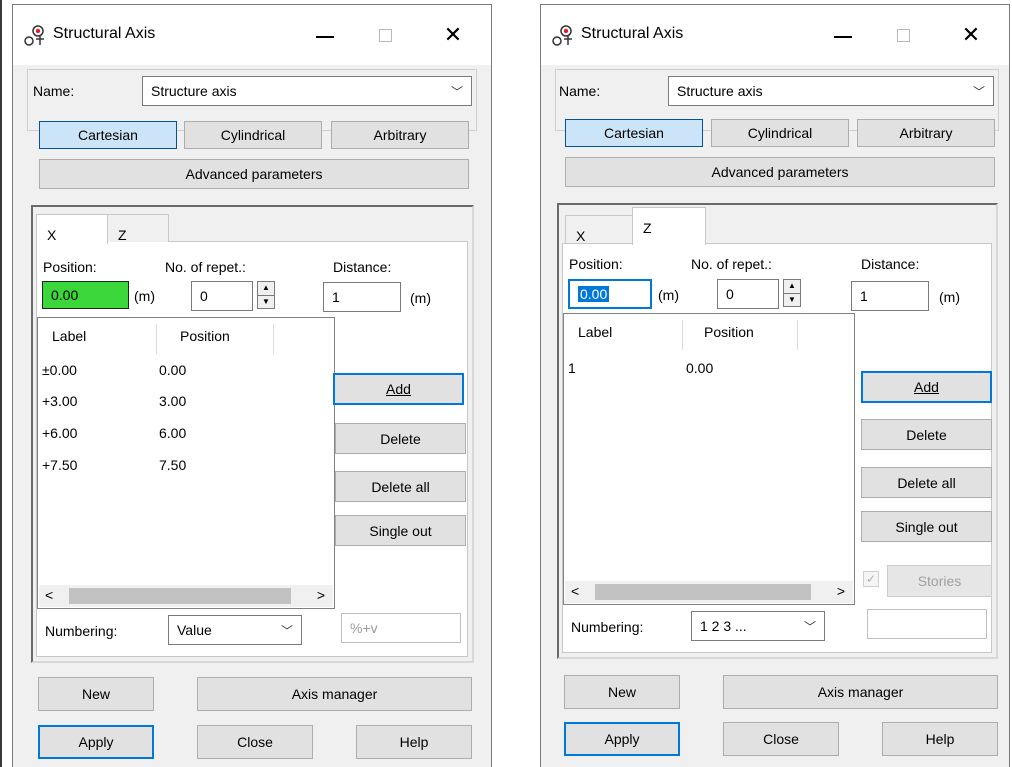  Describe the element at coordinates (596, 264) in the screenshot. I see `position-label: Position:` at that location.